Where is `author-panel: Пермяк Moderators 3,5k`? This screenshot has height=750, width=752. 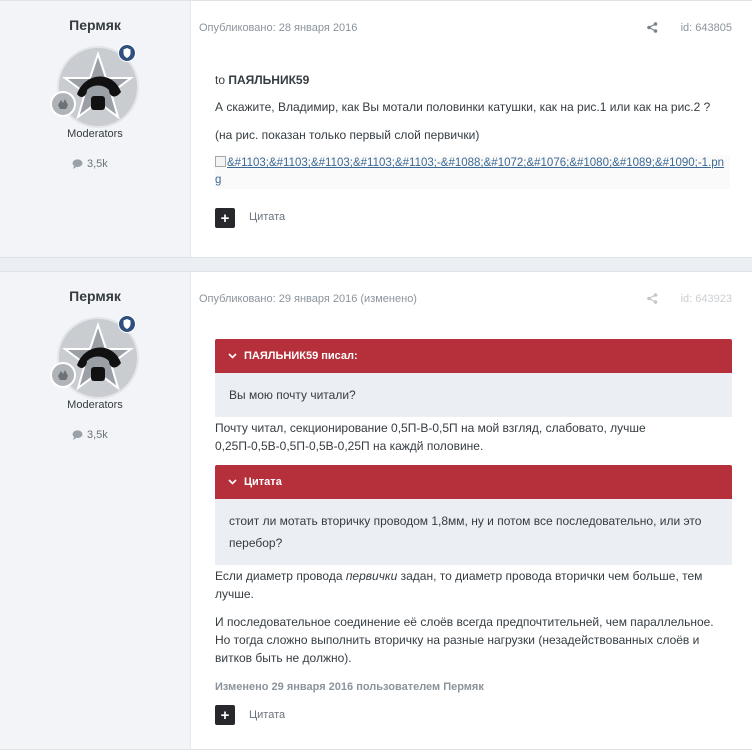 author-panel: Пермяк Moderators 3,5k is located at coordinates (95, 129).